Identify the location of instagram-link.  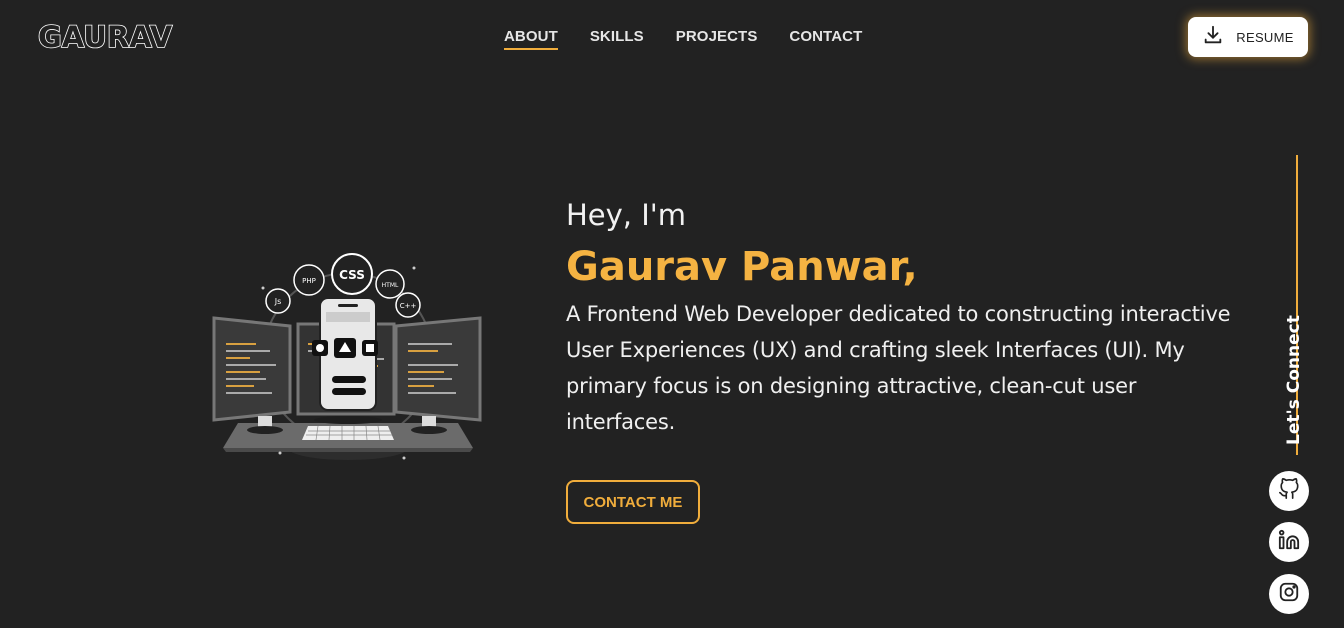
(1289, 594).